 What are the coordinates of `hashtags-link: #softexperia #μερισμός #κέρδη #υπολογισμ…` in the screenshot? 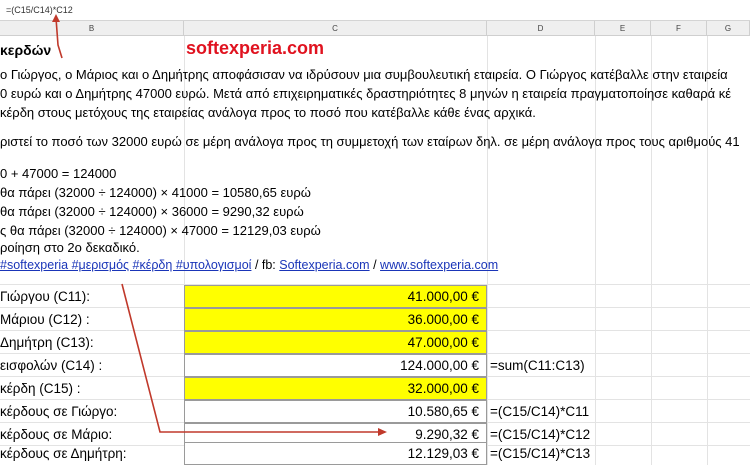 It's located at (125, 265).